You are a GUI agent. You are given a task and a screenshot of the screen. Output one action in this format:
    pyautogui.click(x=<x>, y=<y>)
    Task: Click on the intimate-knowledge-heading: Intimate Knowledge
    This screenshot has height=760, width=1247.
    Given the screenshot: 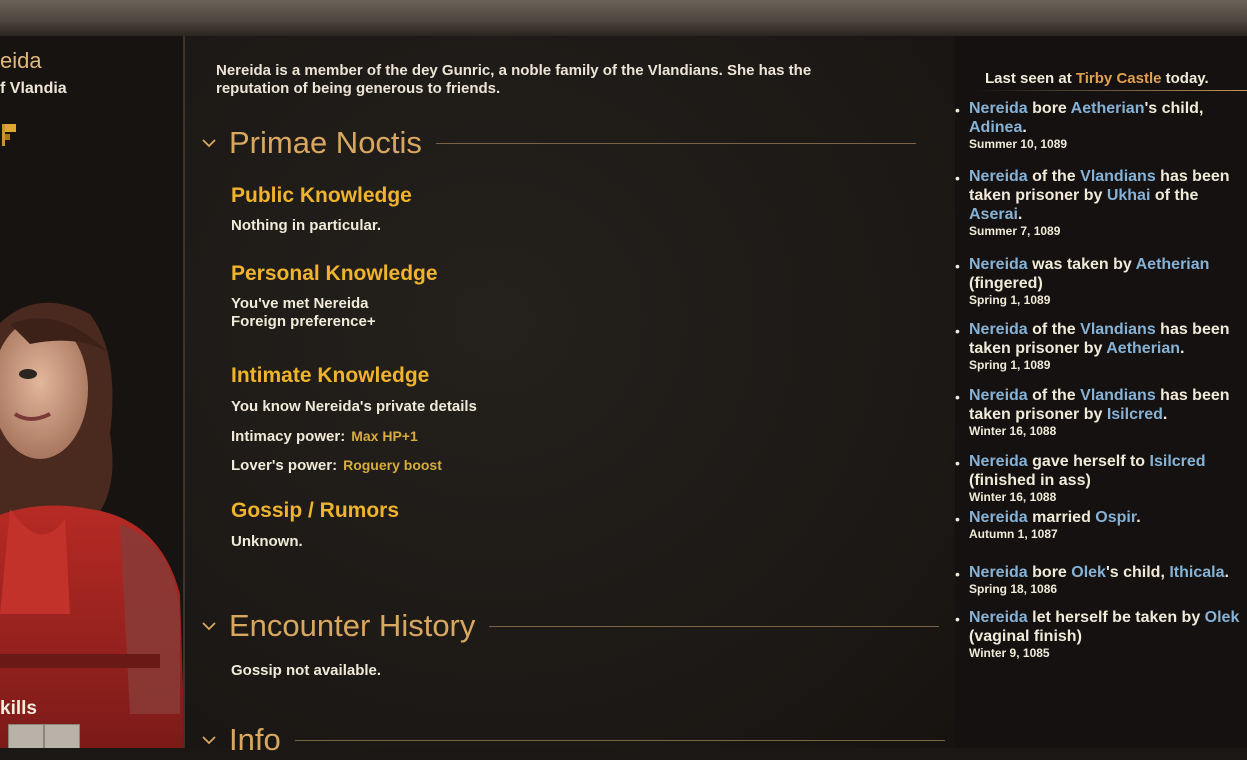 What is the action you would take?
    pyautogui.click(x=330, y=375)
    